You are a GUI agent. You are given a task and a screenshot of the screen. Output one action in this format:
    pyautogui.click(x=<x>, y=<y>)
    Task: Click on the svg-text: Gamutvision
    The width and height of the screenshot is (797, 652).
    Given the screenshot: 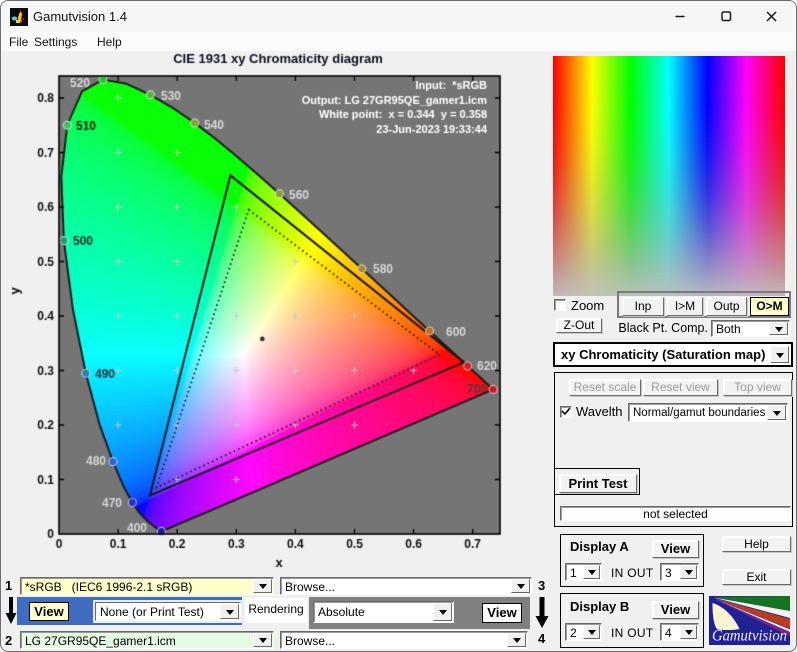 What is the action you would take?
    pyautogui.click(x=749, y=636)
    